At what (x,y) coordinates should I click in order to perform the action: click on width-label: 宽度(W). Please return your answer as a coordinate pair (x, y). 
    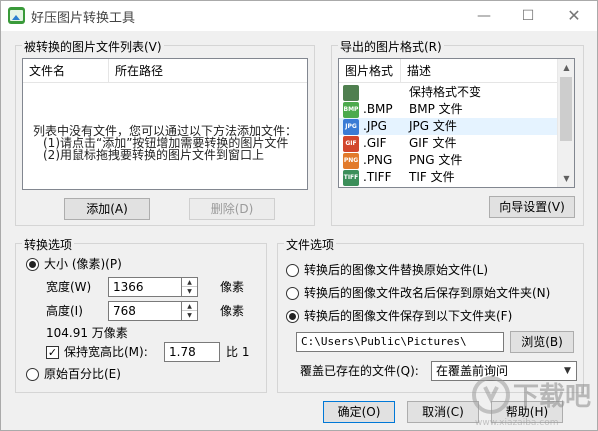
    Looking at the image, I should click on (69, 287).